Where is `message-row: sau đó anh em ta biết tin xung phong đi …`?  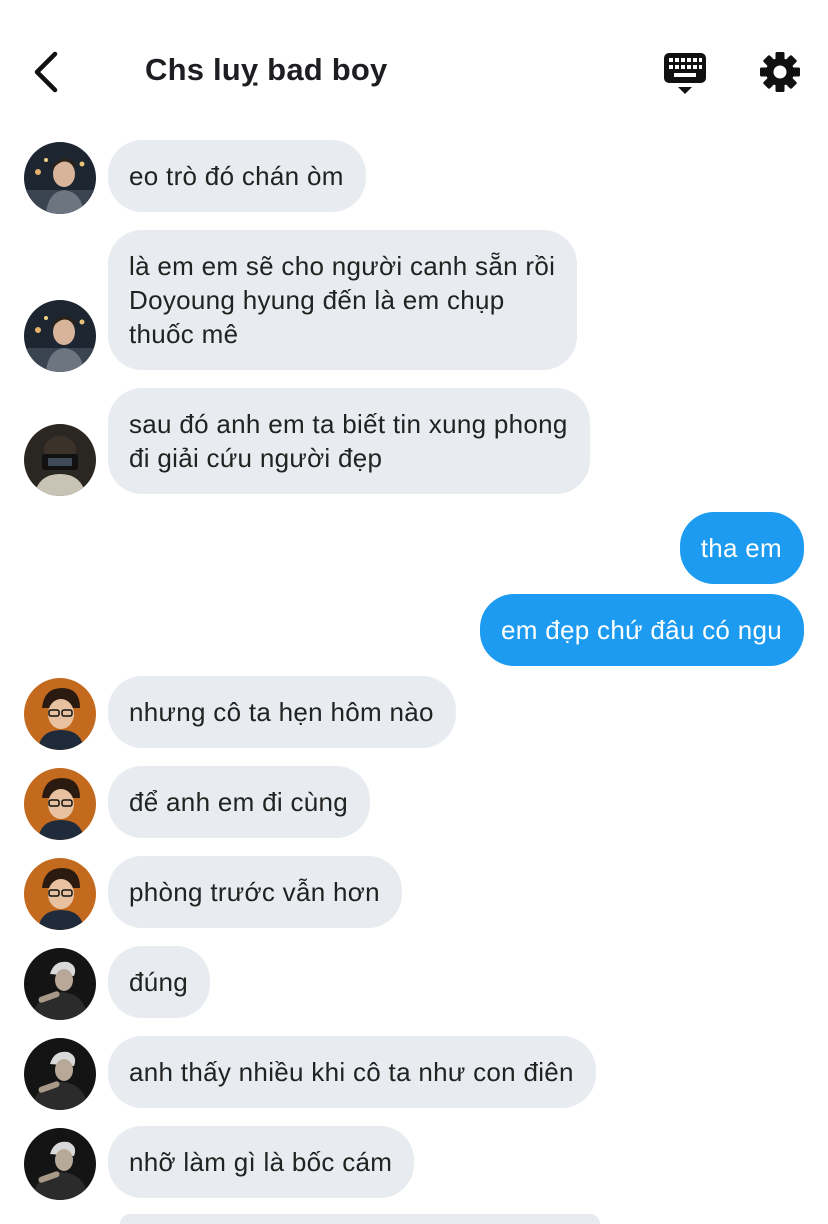
message-row: sau đó anh em ta biết tin xung phong đi … is located at coordinates (414, 442).